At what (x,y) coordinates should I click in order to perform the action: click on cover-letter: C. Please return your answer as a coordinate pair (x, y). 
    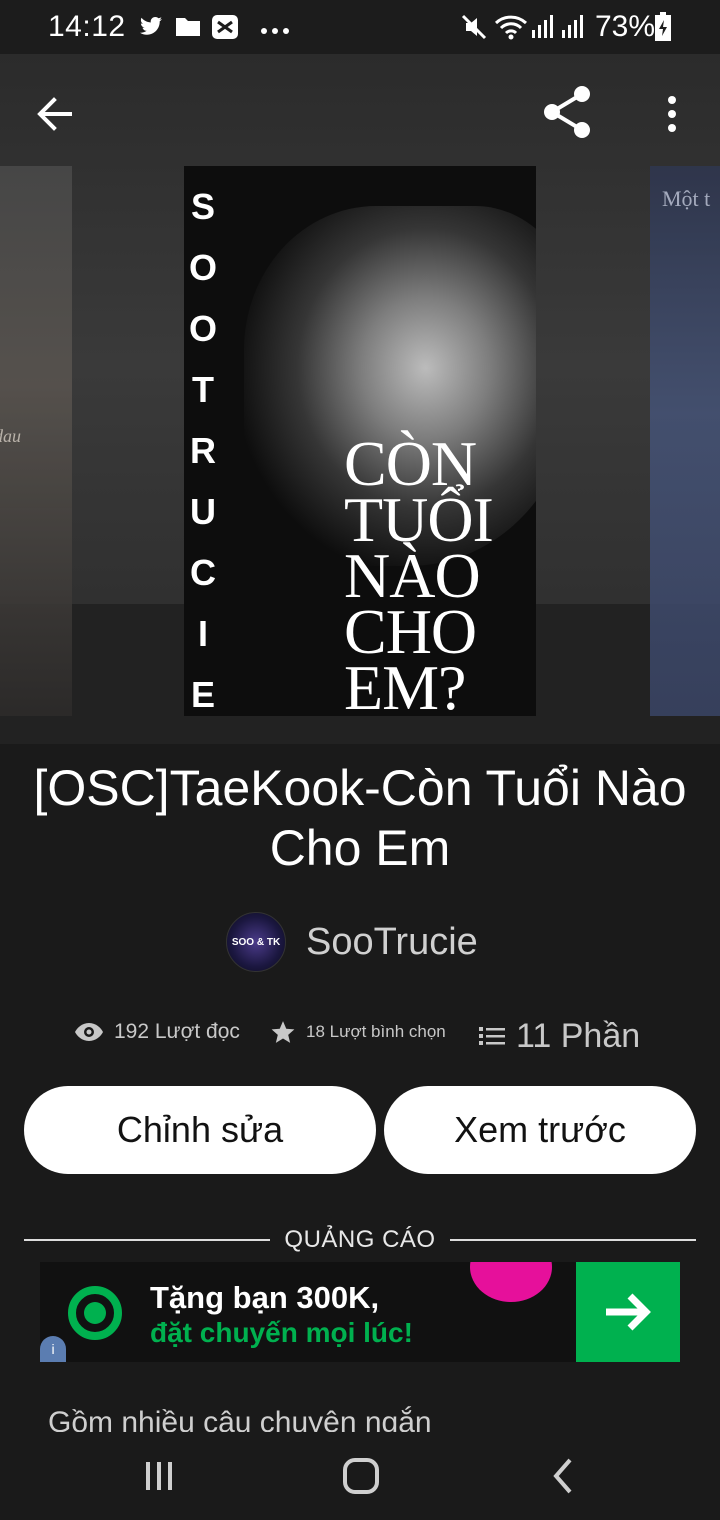
    Looking at the image, I should click on (203, 572).